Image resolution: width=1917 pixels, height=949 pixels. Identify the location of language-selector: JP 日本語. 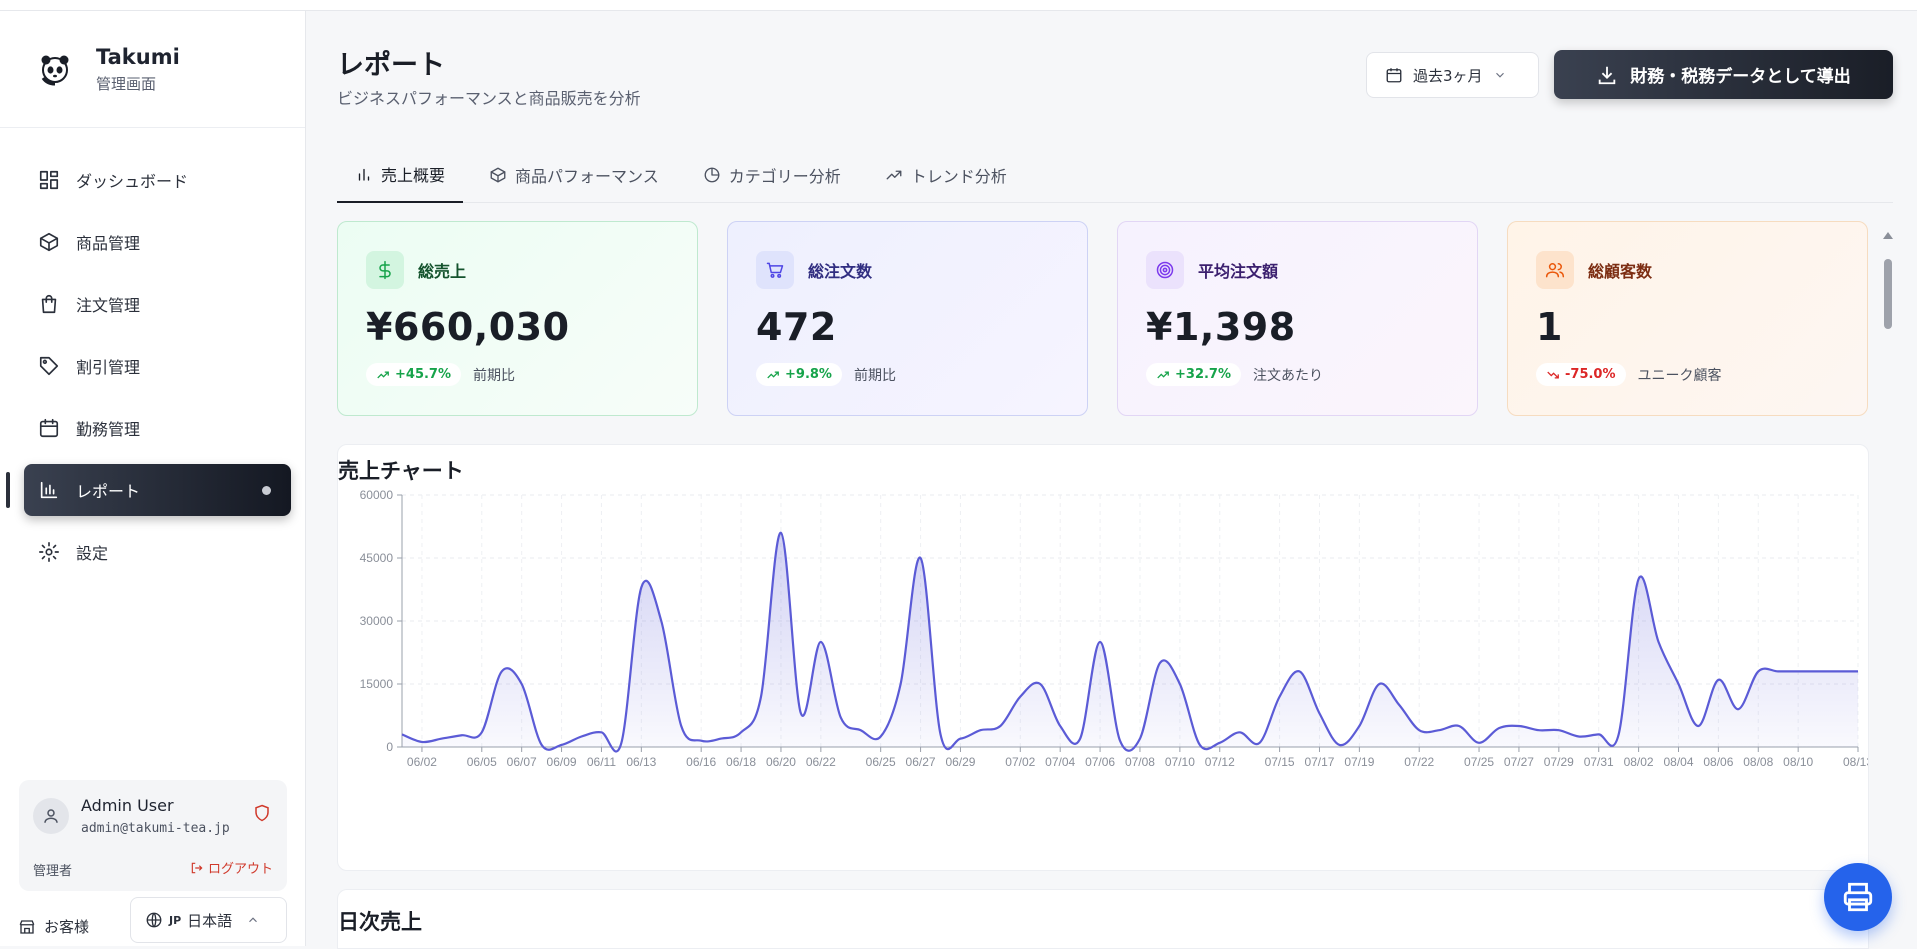
(208, 920).